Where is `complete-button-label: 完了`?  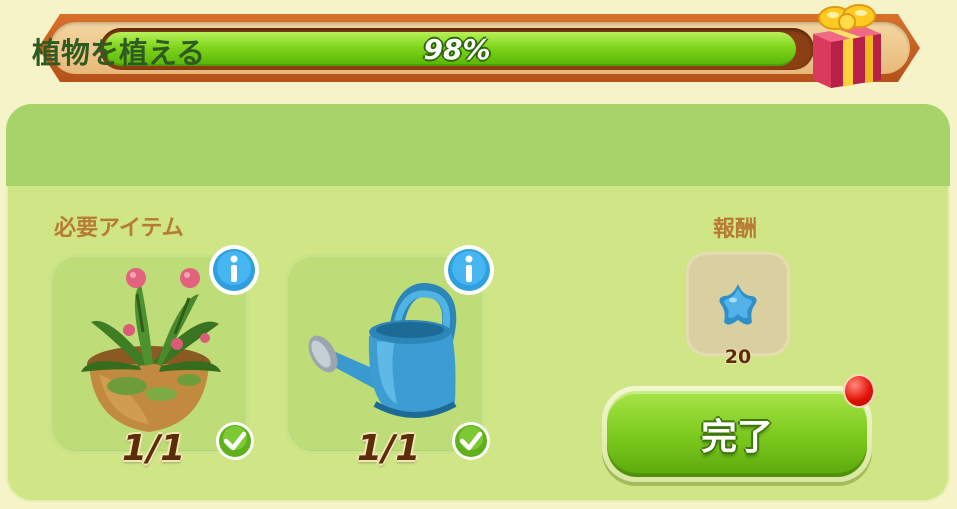 complete-button-label: 完了 is located at coordinates (736, 437).